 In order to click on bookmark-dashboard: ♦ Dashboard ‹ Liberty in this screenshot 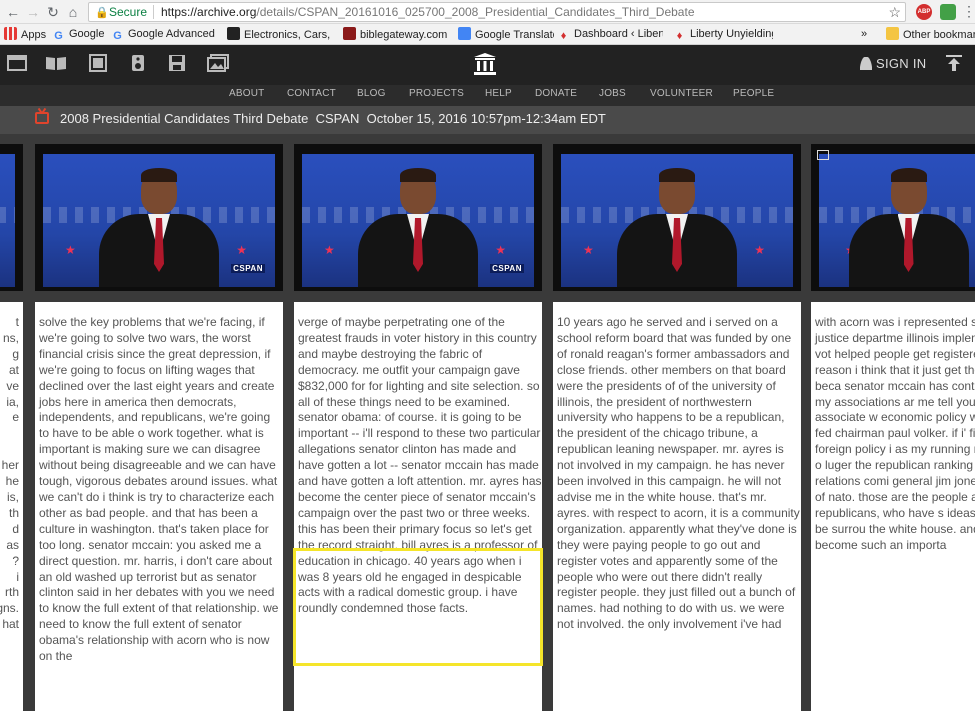, I will do `click(610, 34)`.